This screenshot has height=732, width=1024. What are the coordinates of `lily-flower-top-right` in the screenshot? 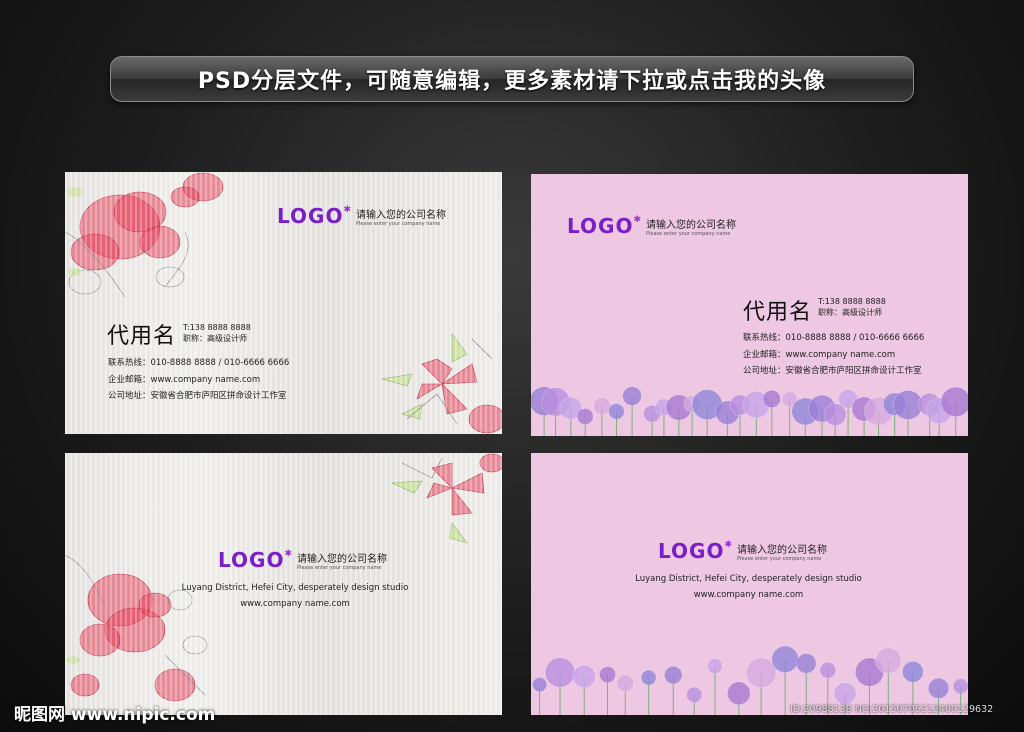 It's located at (447, 498).